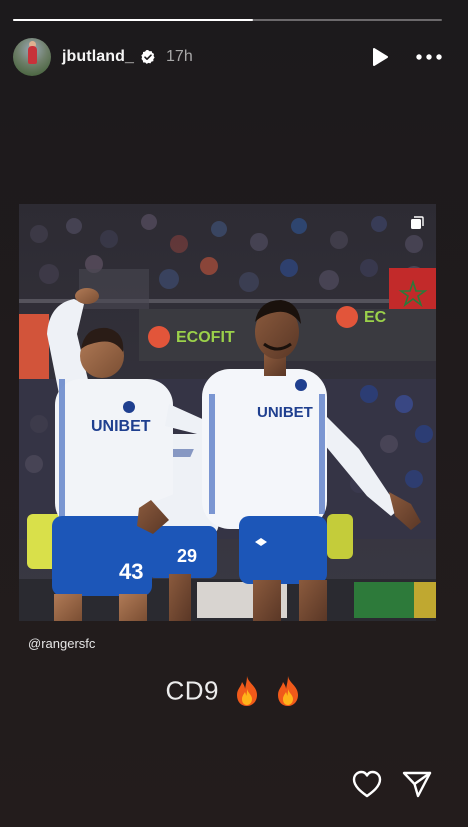  I want to click on shirt-sponsor-main: UNIBET, so click(285, 412).